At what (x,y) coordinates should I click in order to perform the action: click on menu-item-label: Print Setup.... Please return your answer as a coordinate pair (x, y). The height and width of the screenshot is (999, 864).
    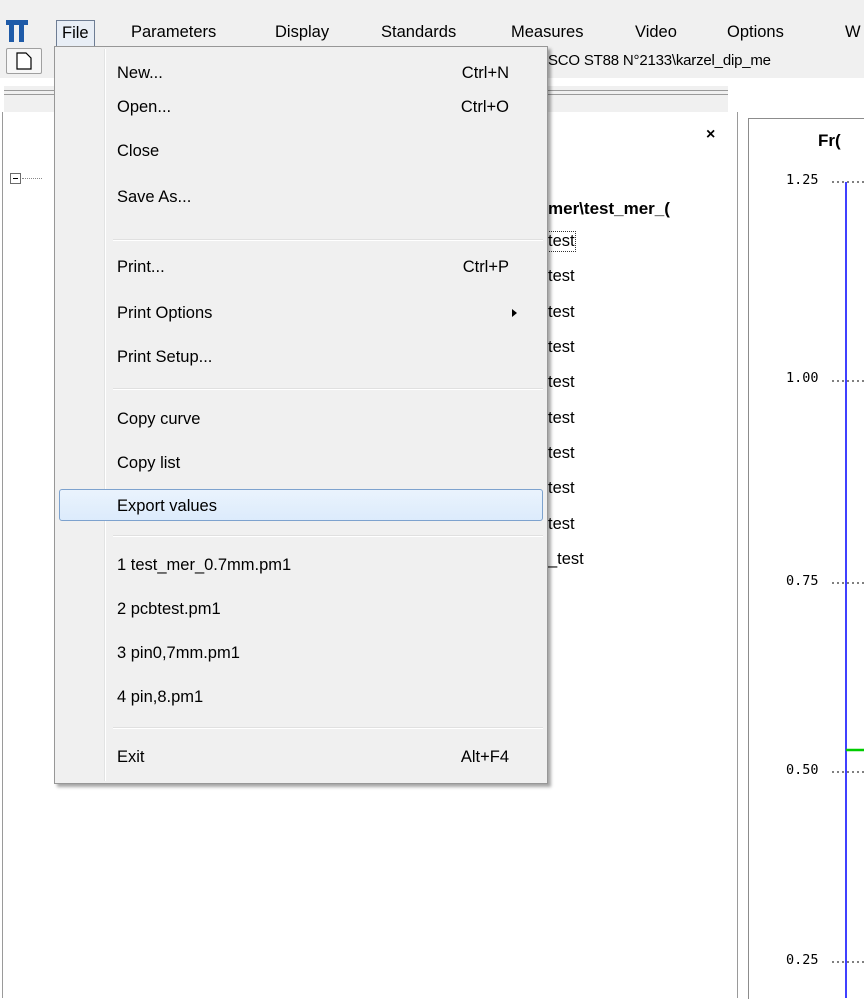
    Looking at the image, I should click on (165, 357).